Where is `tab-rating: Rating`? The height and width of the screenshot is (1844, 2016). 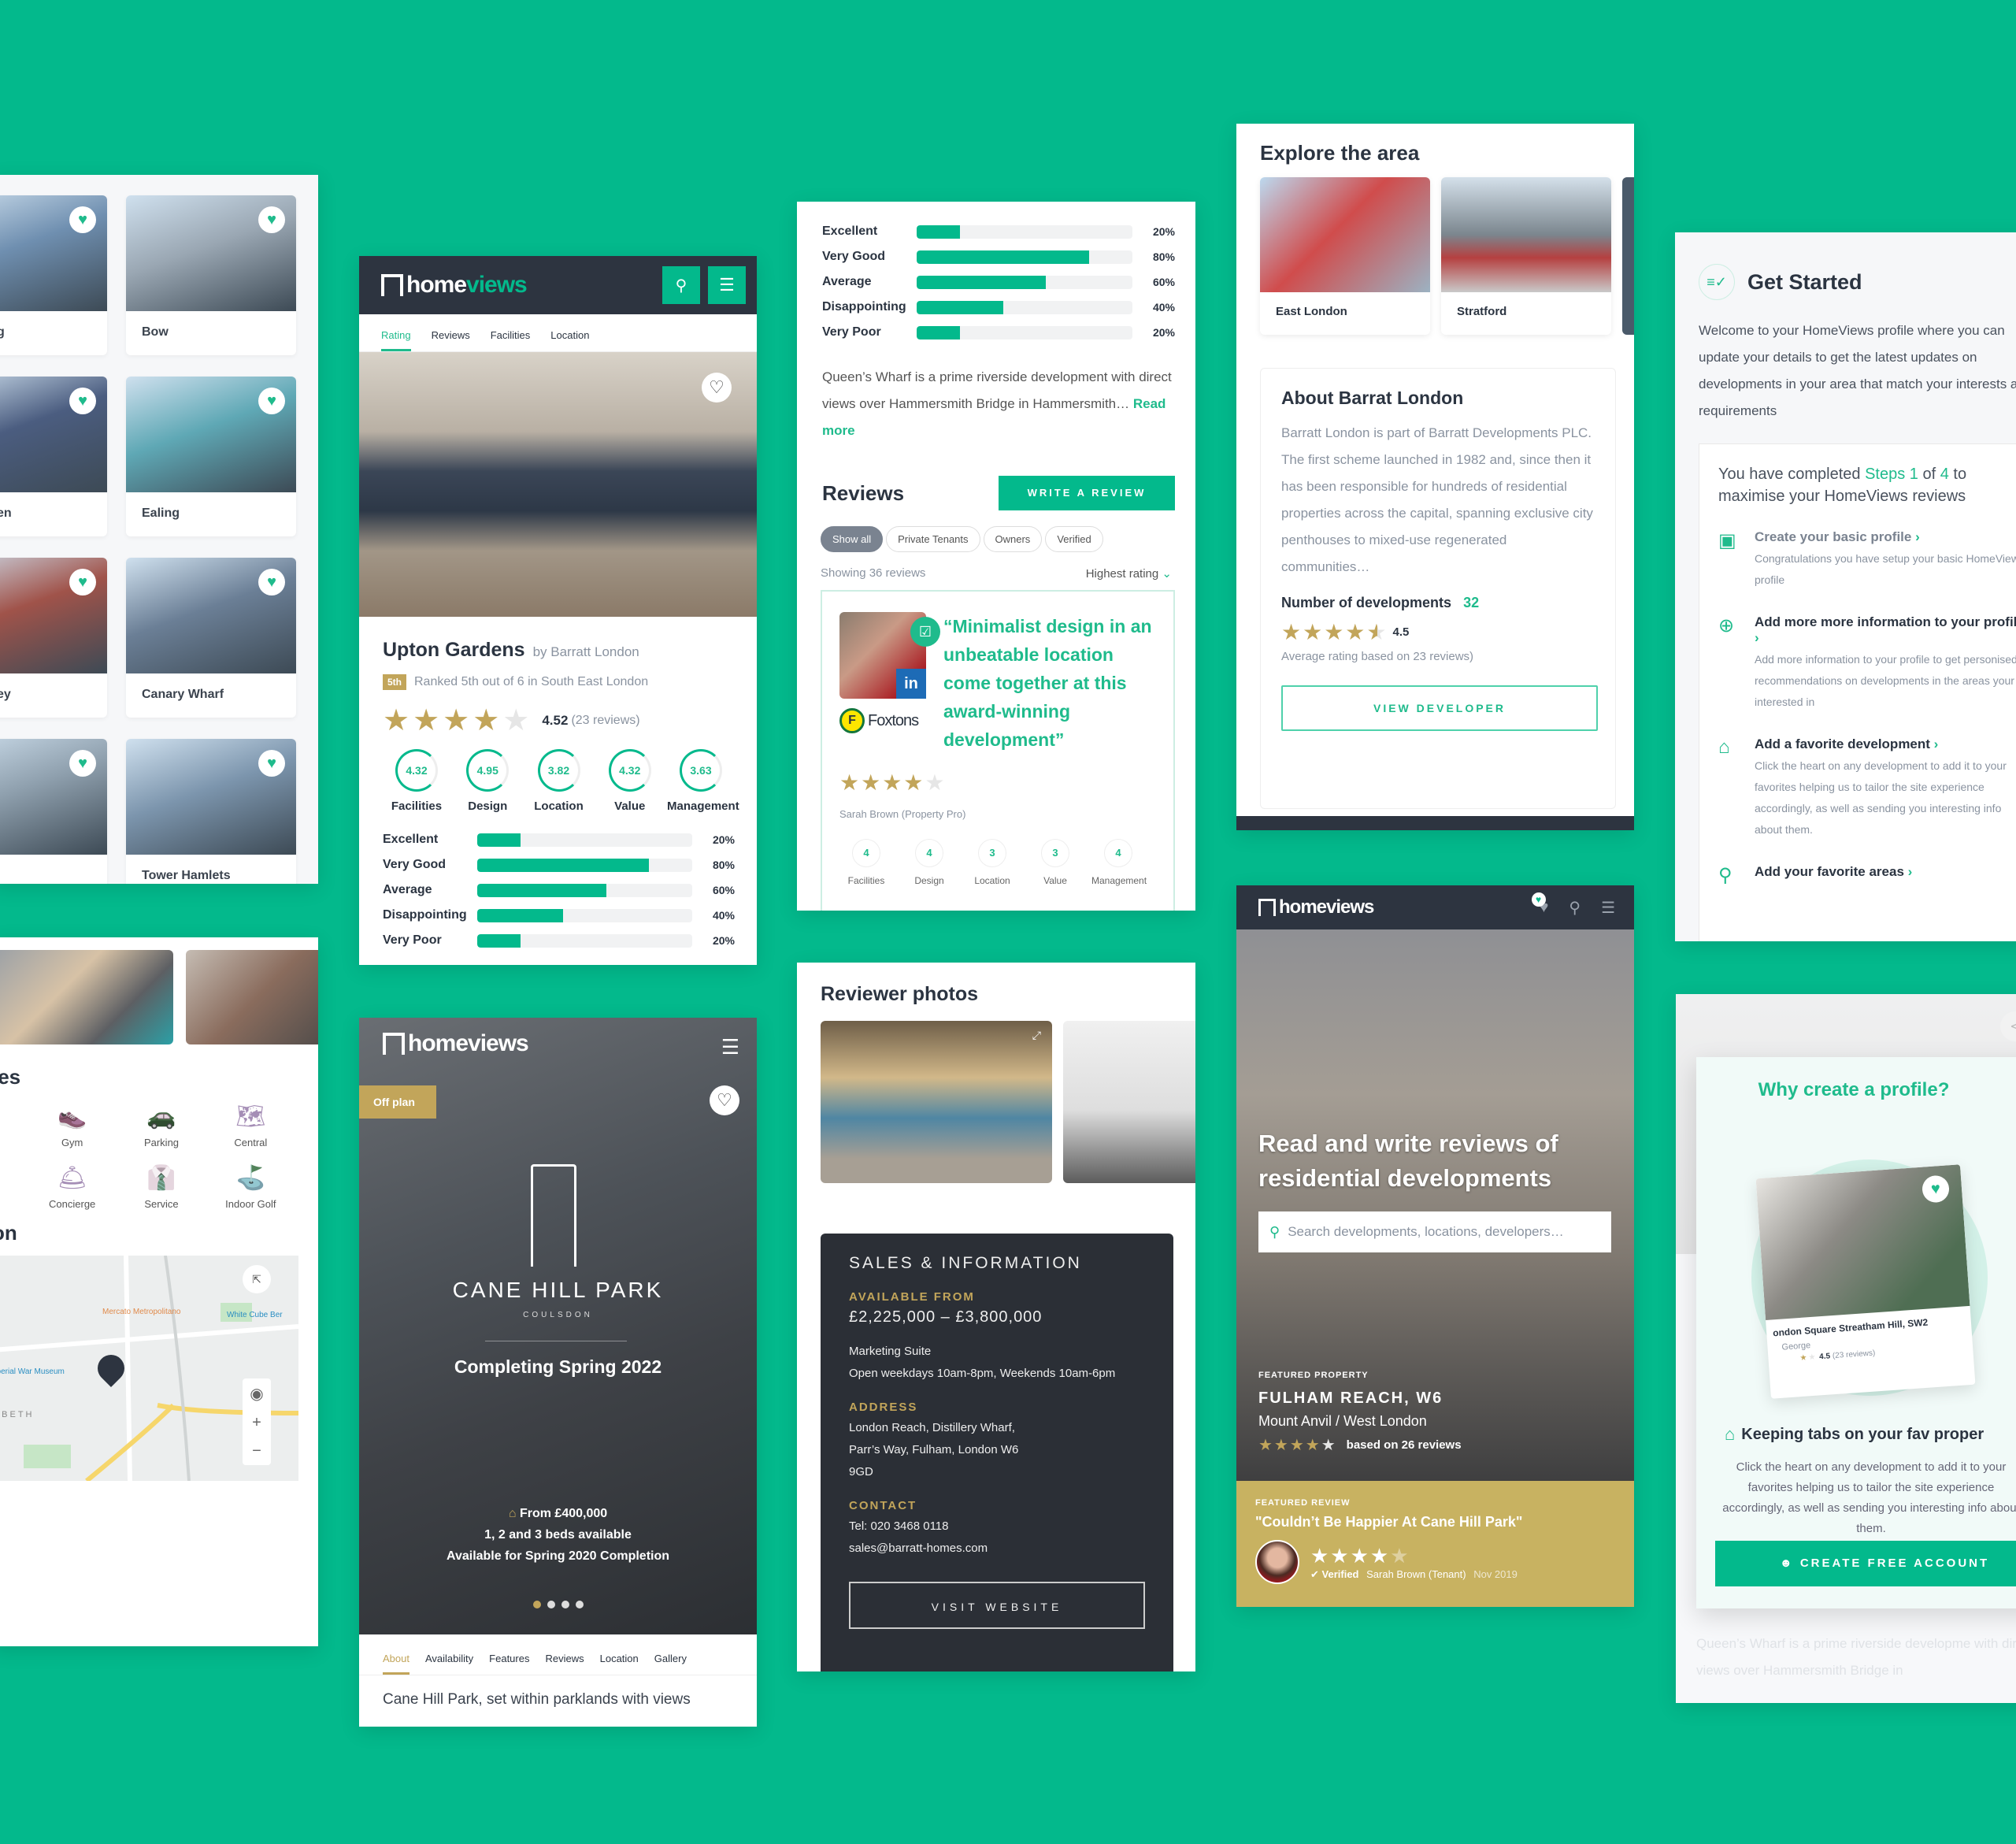 tab-rating: Rating is located at coordinates (396, 340).